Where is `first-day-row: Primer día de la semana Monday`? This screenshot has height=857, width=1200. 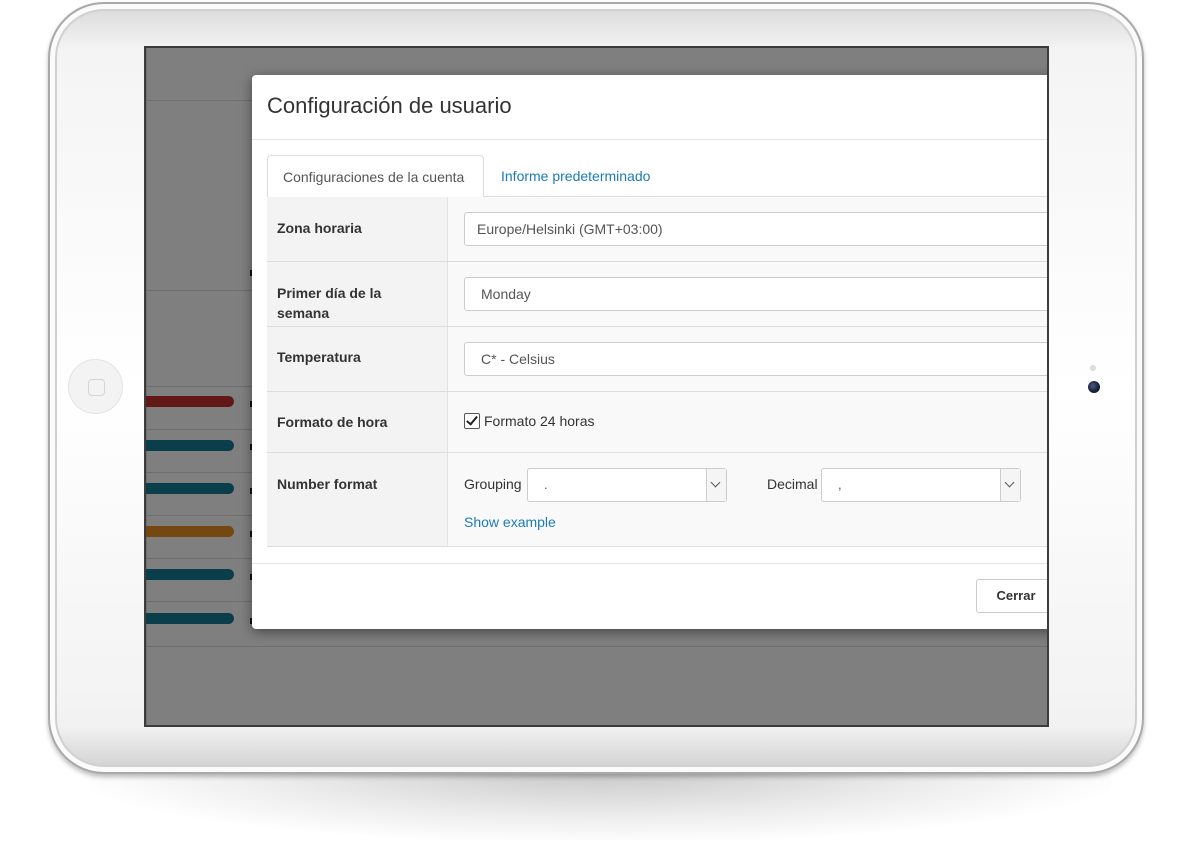
first-day-row: Primer día de la semana Monday is located at coordinates (657, 294).